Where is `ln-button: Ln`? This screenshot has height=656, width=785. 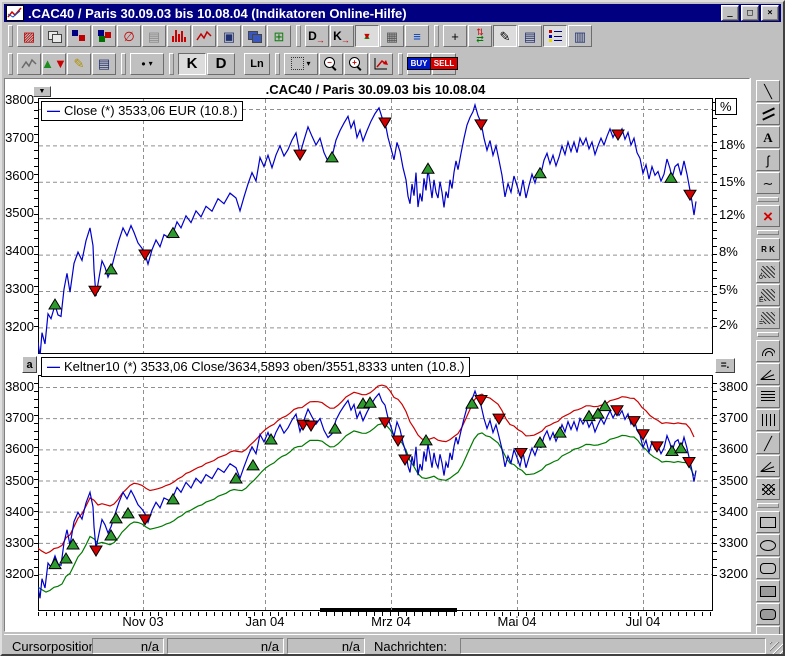
ln-button: Ln is located at coordinates (257, 63).